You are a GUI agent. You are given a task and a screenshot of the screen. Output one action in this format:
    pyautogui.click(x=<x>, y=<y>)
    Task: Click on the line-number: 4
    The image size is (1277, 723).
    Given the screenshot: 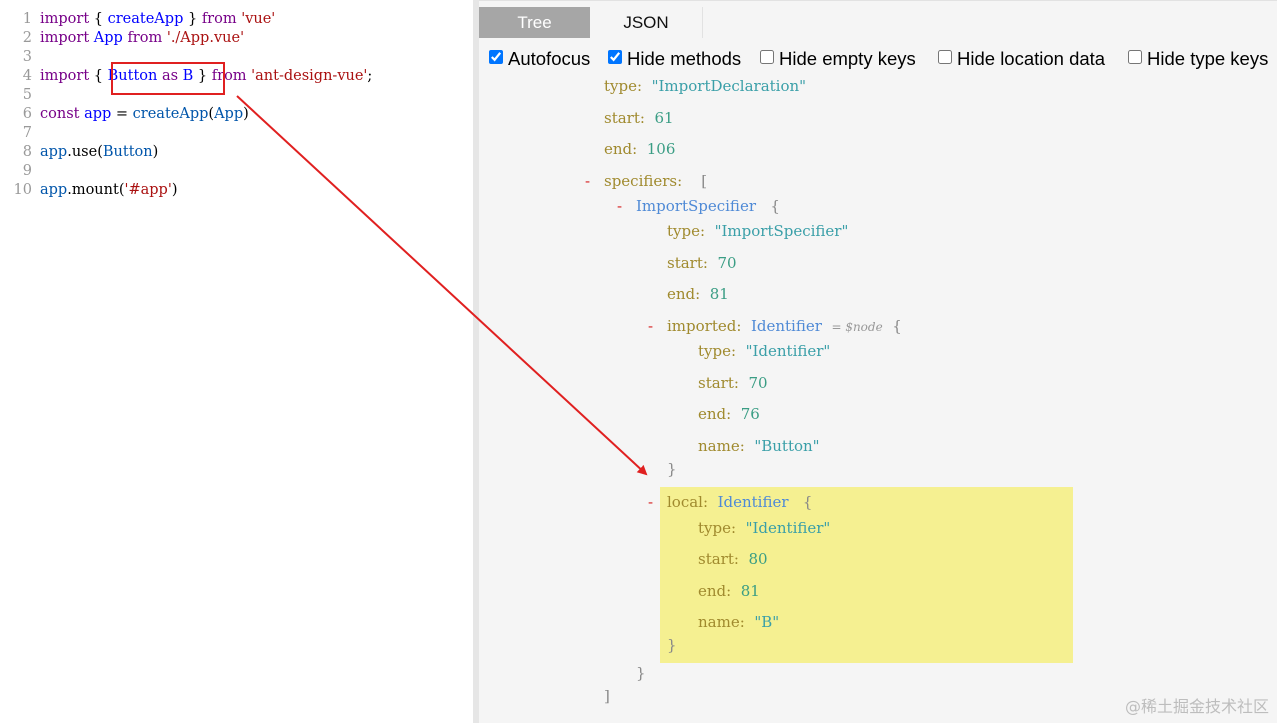 What is the action you would take?
    pyautogui.click(x=27, y=76)
    